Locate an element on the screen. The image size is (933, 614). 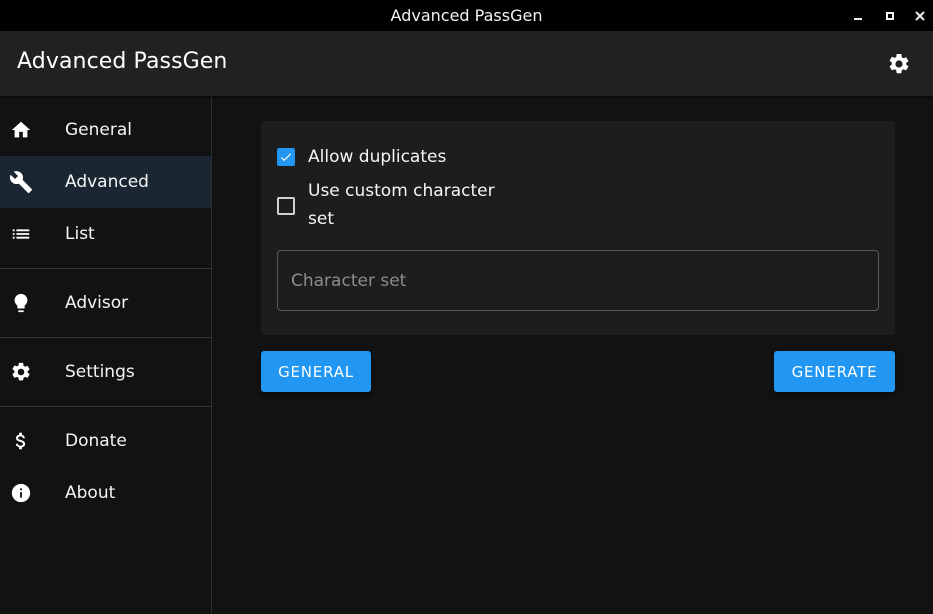
sidebar-item-about: About is located at coordinates (105, 493).